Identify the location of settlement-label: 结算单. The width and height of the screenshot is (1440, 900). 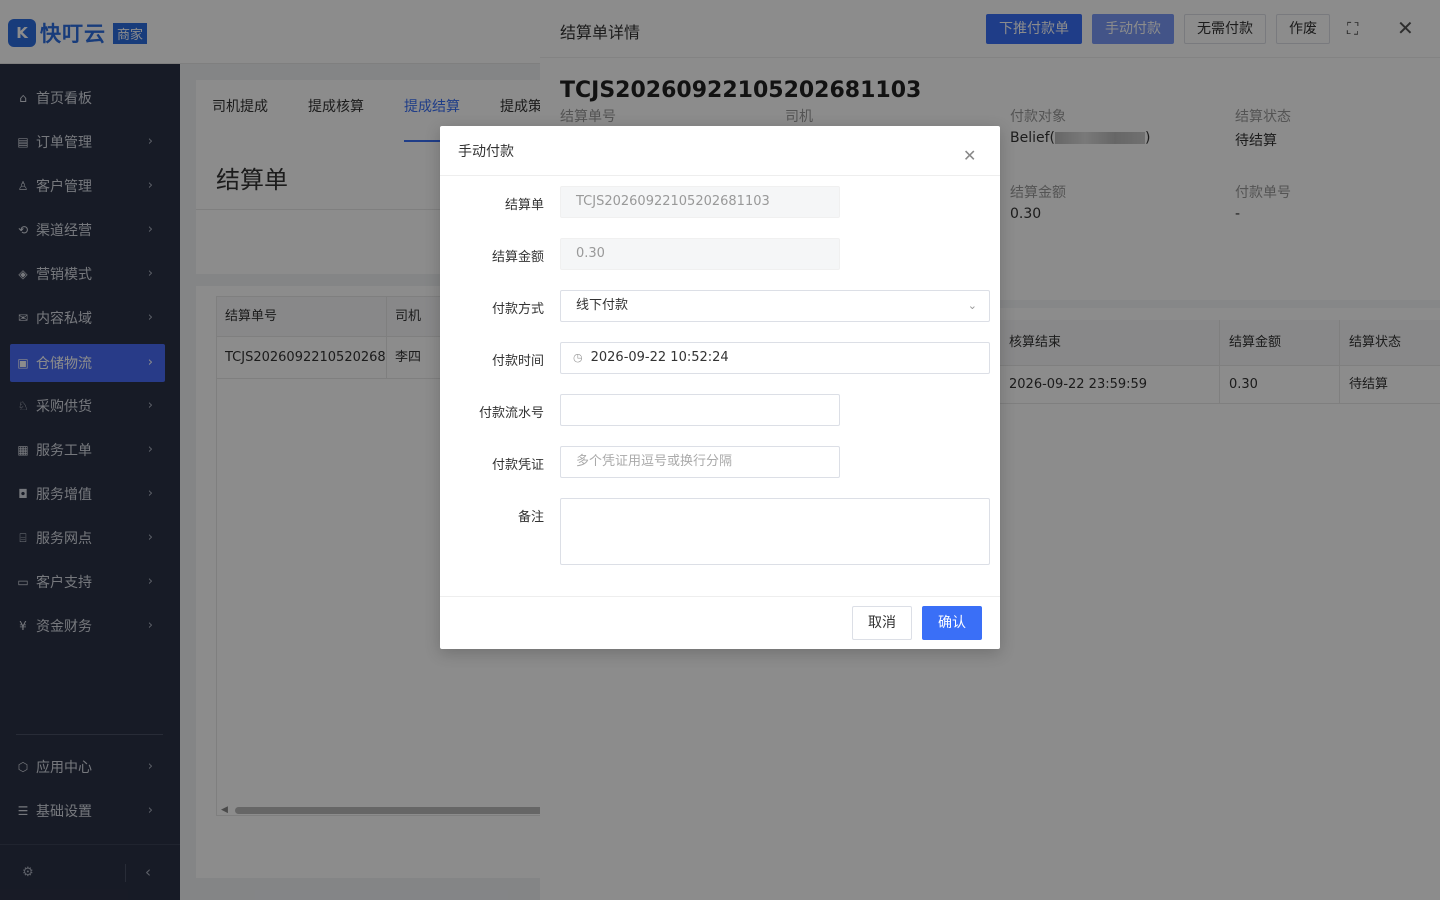
(524, 205).